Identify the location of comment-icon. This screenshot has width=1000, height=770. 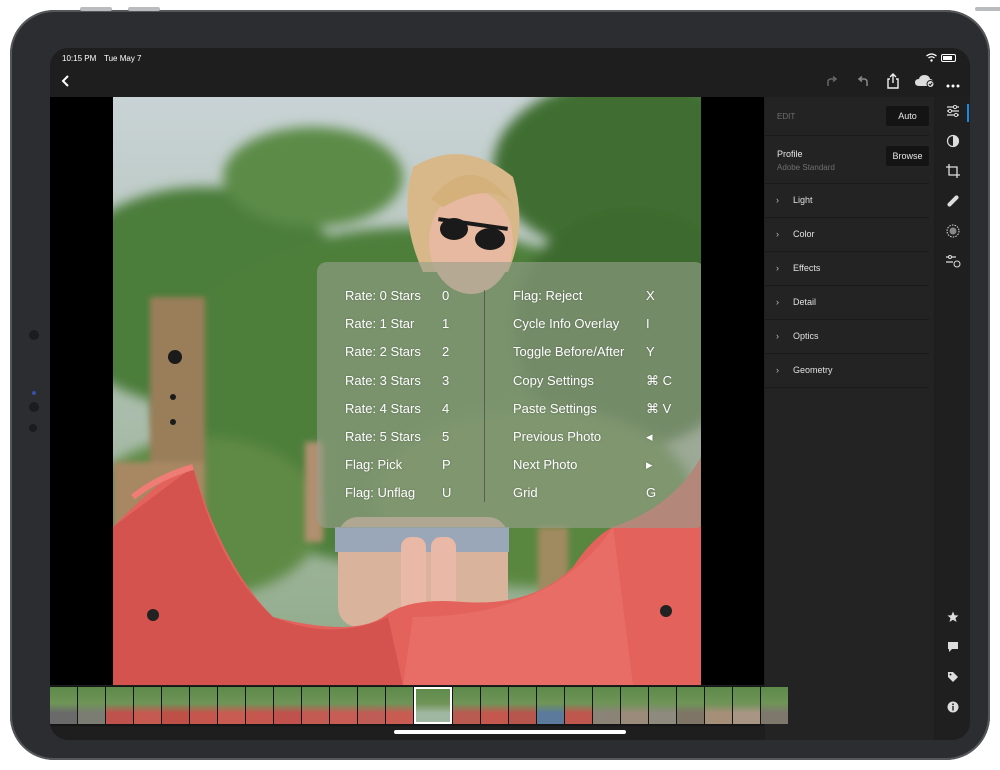
(953, 647).